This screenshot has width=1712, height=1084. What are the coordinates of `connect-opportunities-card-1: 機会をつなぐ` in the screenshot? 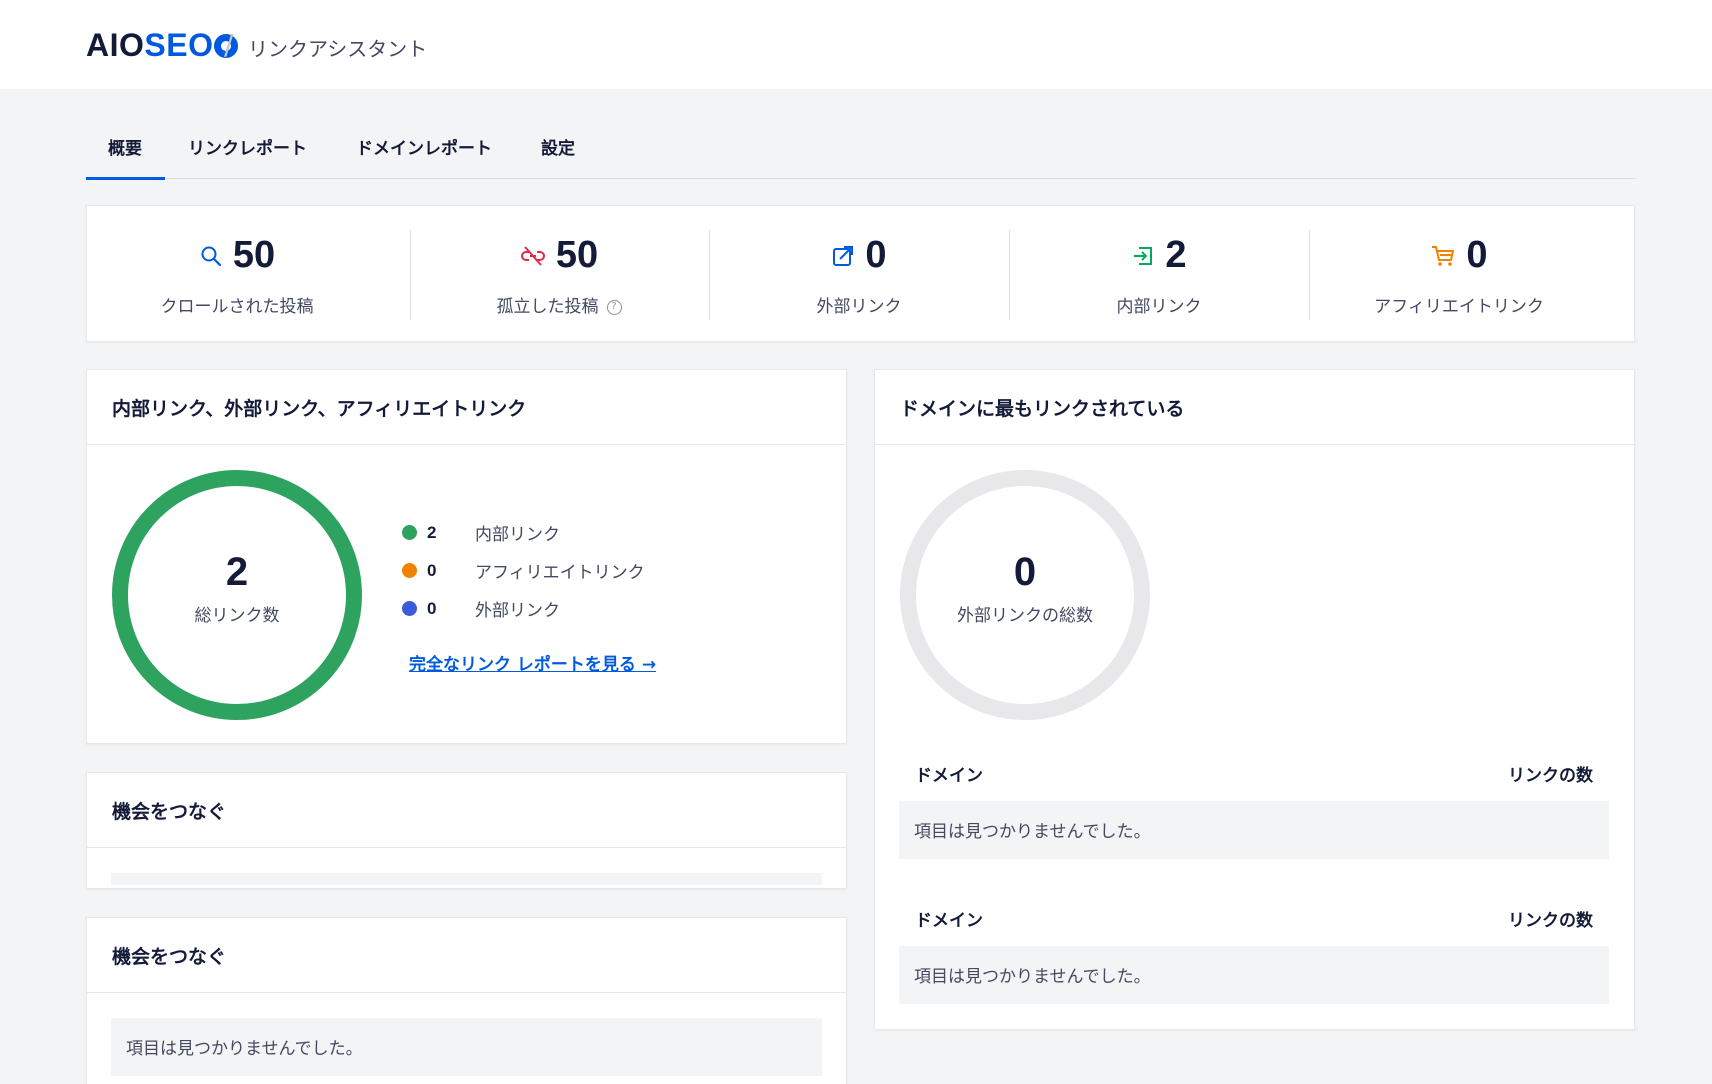 It's located at (466, 830).